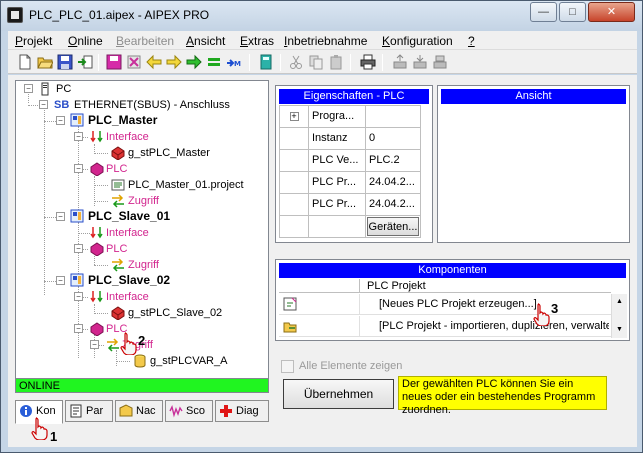 This screenshot has height=453, width=643. Describe the element at coordinates (325, 41) in the screenshot. I see `menu-inbetriebnahme: Inbetriebnahme` at that location.